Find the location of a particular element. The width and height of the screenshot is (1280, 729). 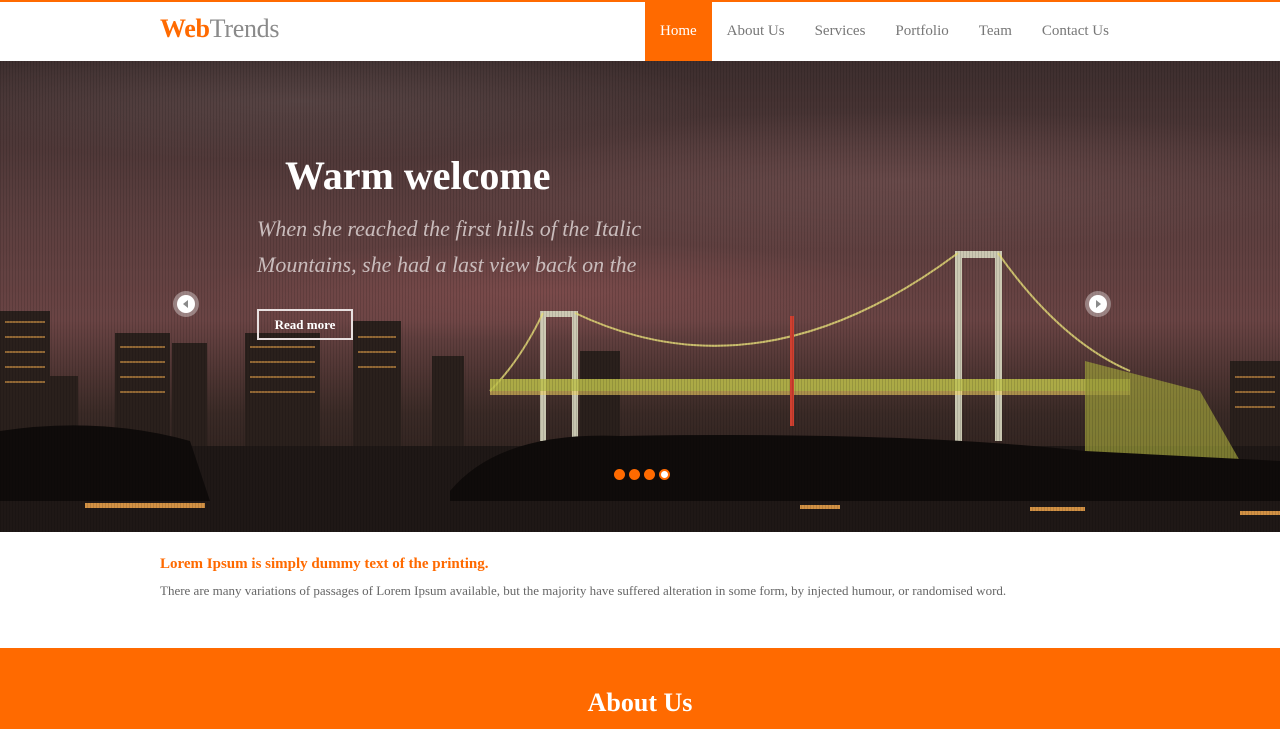

logo-part-trends: Trends is located at coordinates (244, 28).